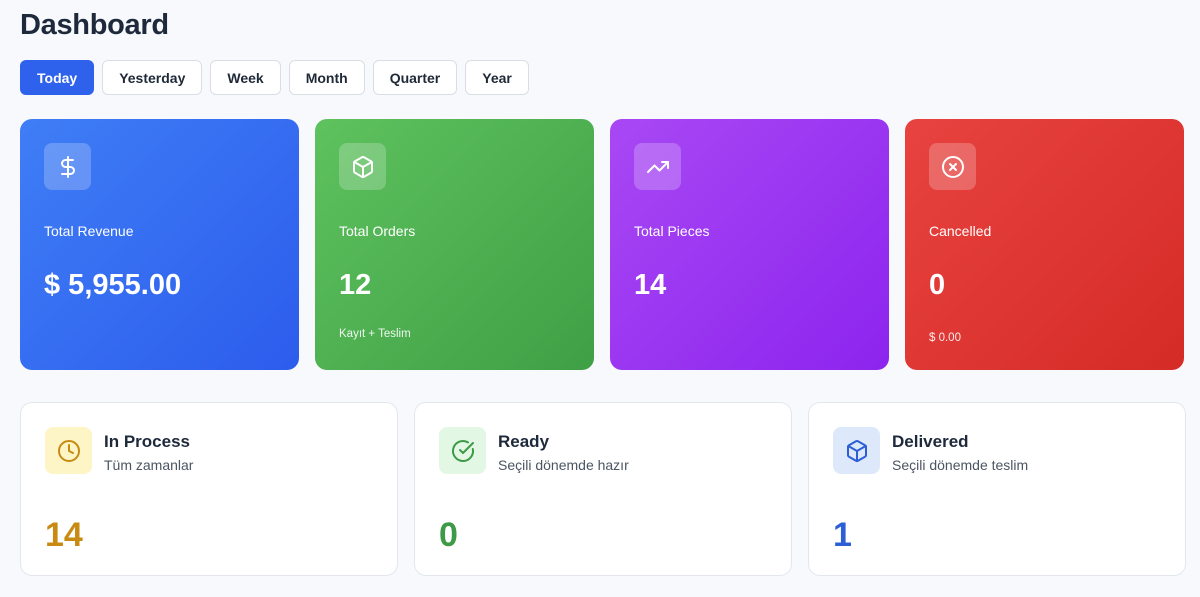 The width and height of the screenshot is (1200, 597). What do you see at coordinates (650, 285) in the screenshot?
I see `stat-value: 14` at bounding box center [650, 285].